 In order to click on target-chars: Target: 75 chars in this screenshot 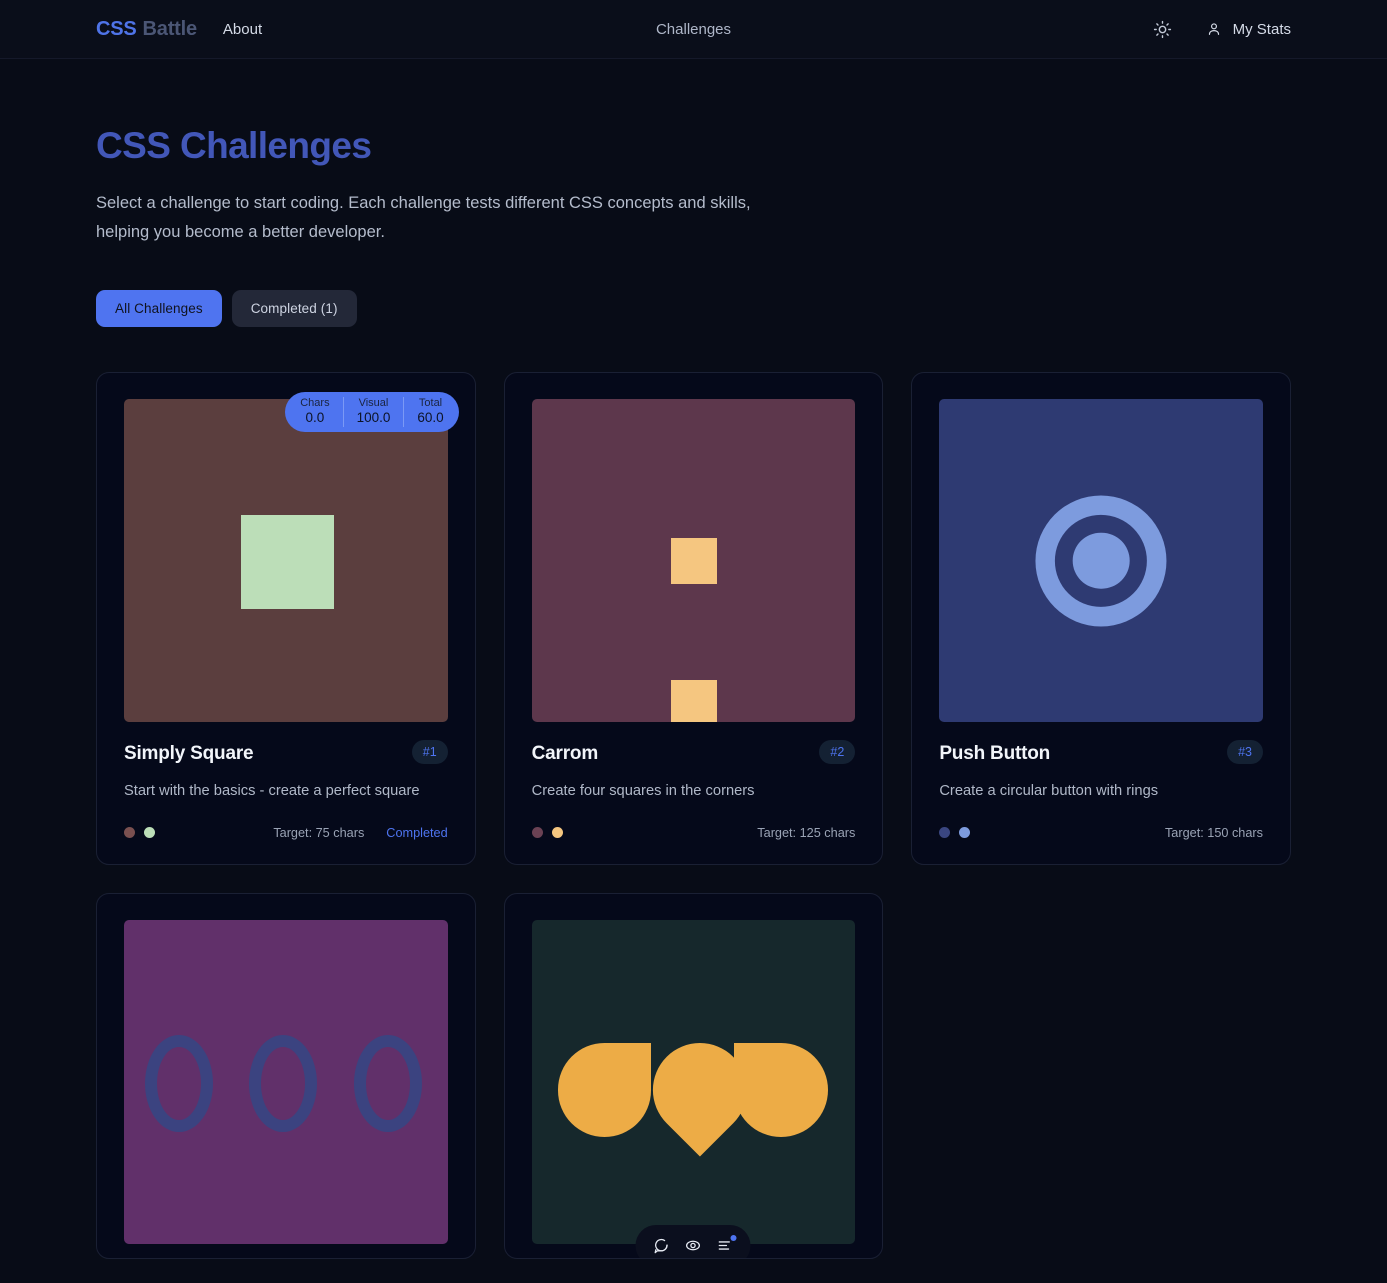, I will do `click(319, 832)`.